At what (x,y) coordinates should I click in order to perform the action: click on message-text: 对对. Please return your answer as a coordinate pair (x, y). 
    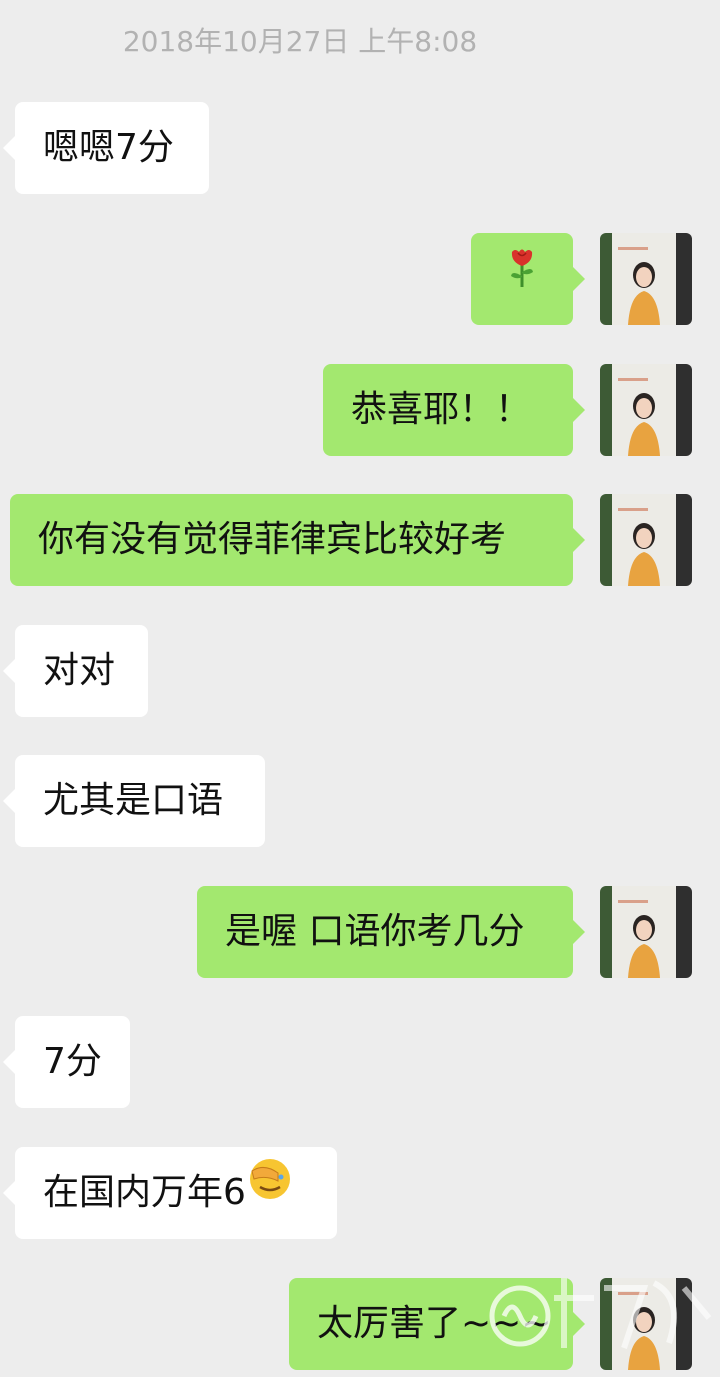
    Looking at the image, I should click on (79, 670).